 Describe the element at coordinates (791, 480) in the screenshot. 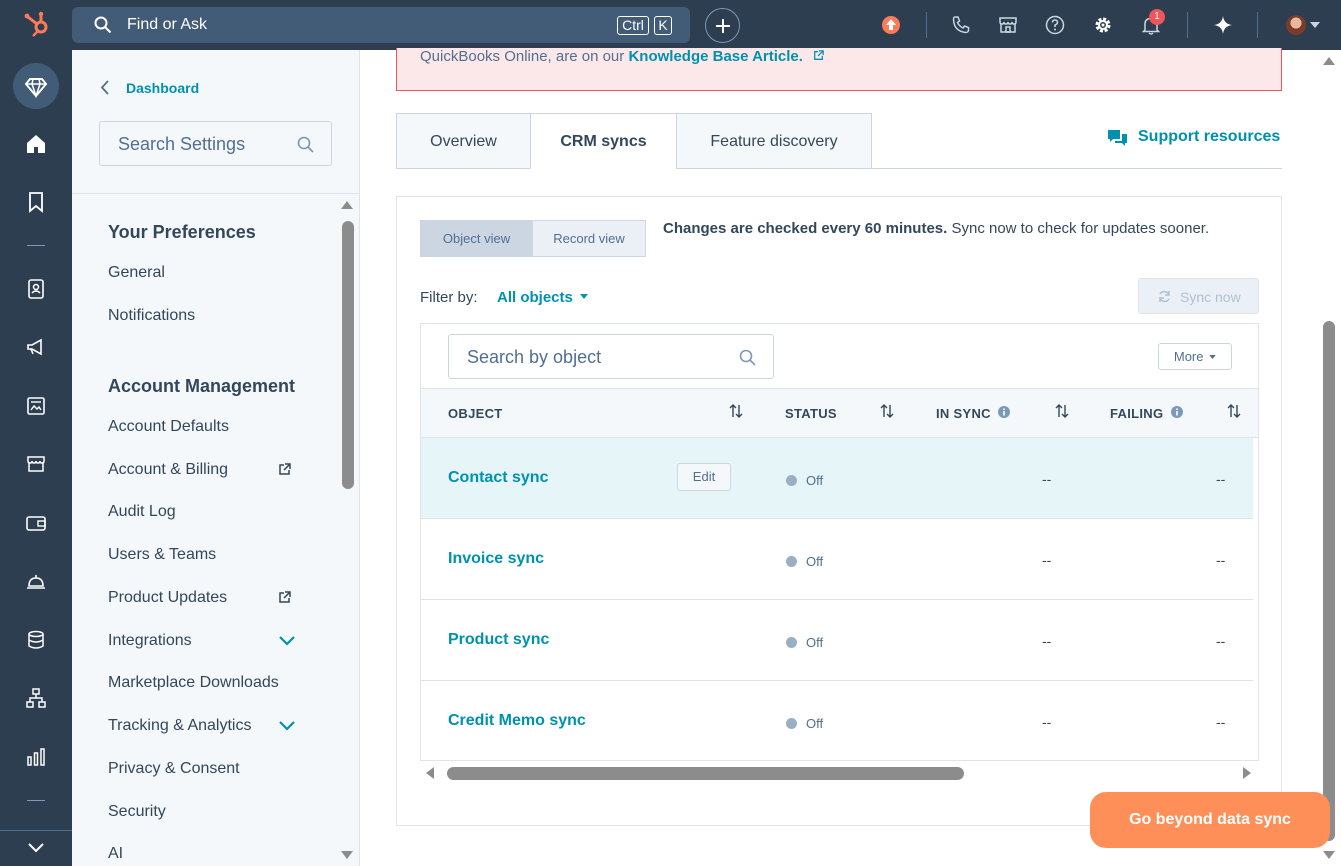

I see `status-dot` at that location.